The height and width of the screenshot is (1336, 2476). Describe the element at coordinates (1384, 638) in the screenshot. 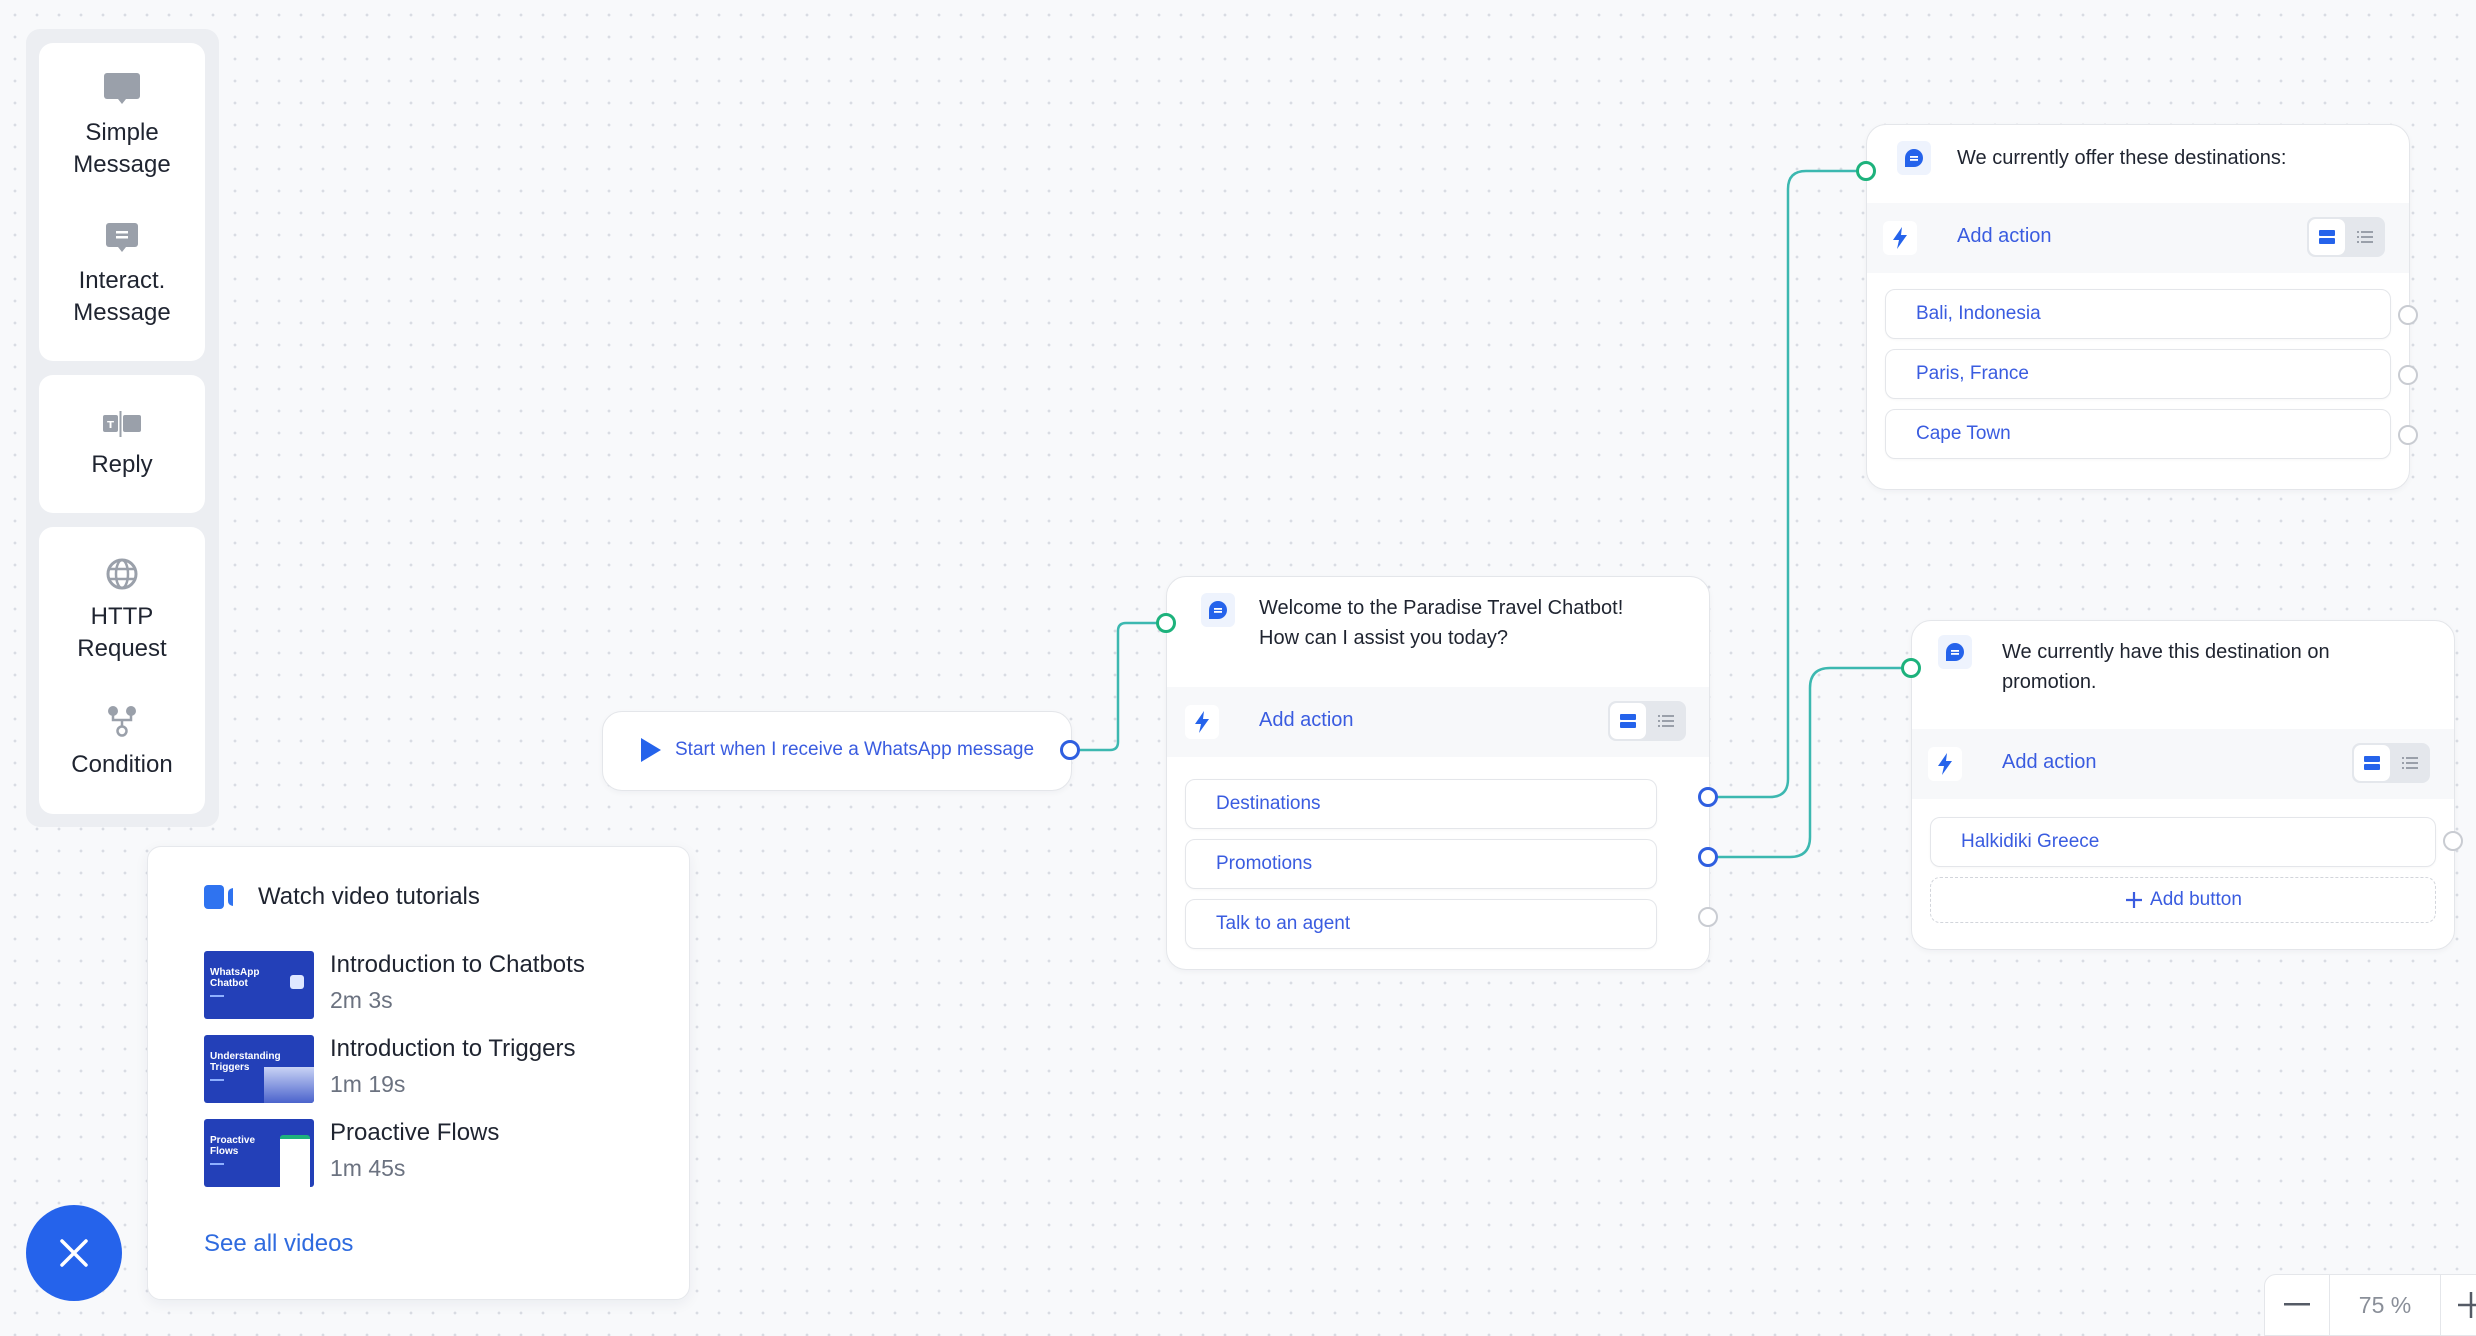

I see `message-text-line: How can I assist you today?` at that location.